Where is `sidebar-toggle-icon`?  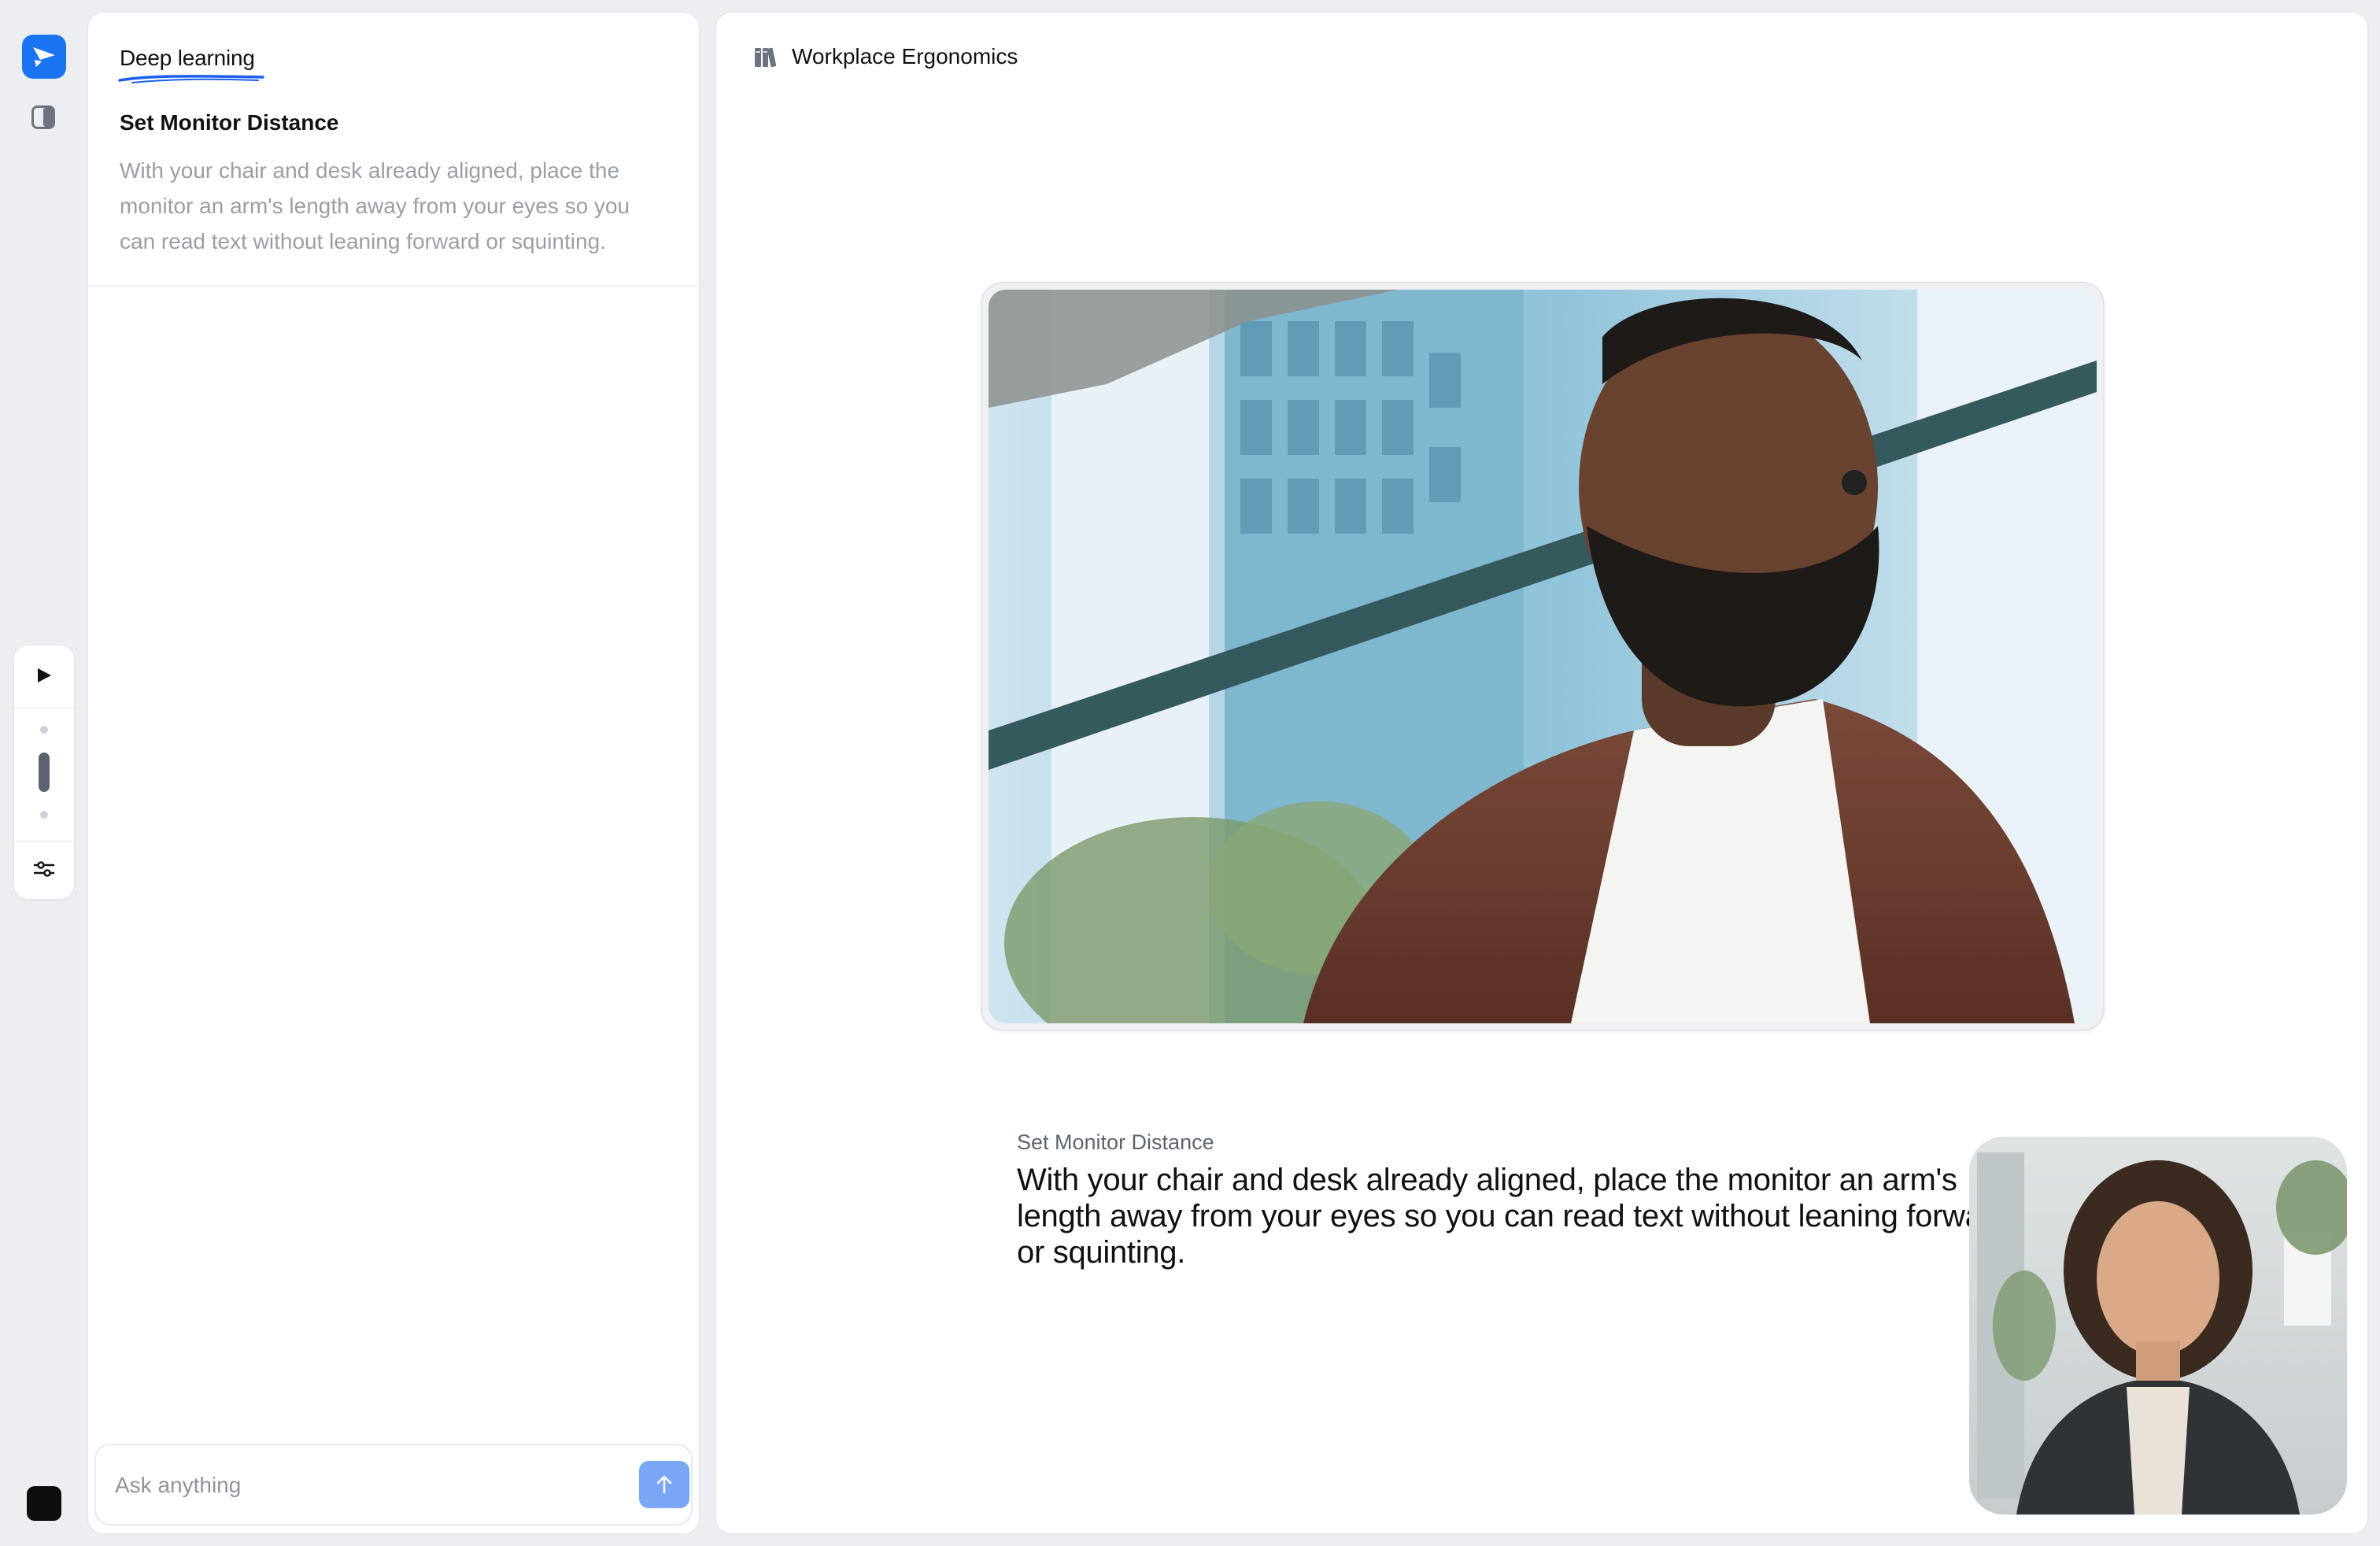 sidebar-toggle-icon is located at coordinates (43, 118).